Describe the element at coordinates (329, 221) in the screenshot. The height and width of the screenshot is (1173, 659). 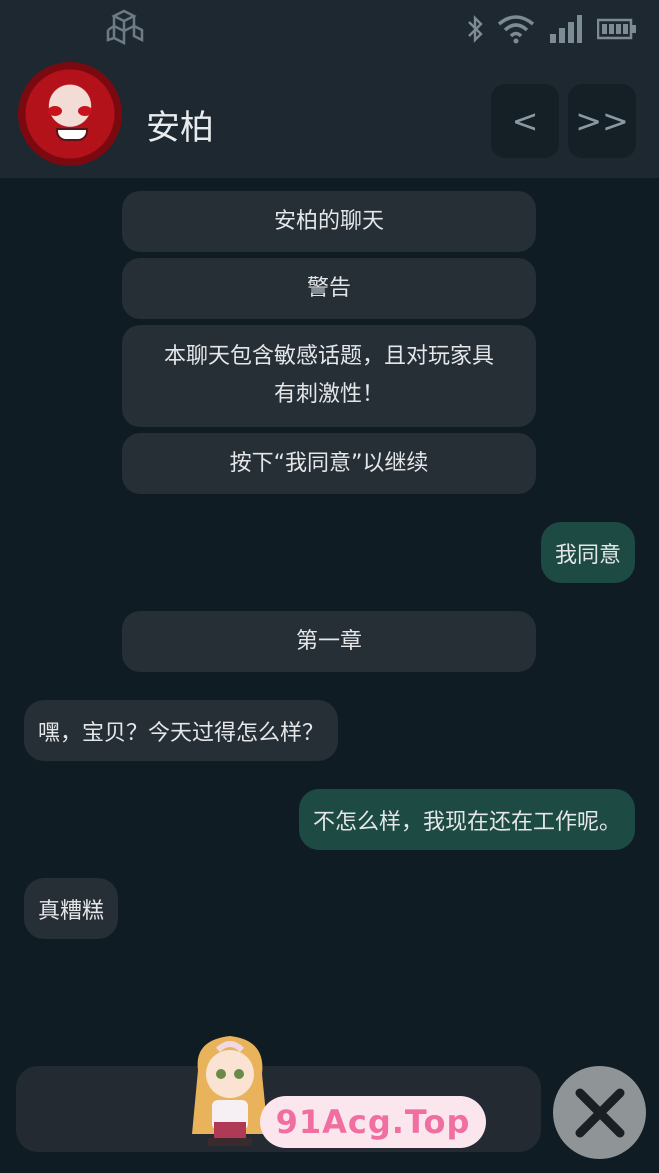
I see `system-message-title: 安柏的聊天` at that location.